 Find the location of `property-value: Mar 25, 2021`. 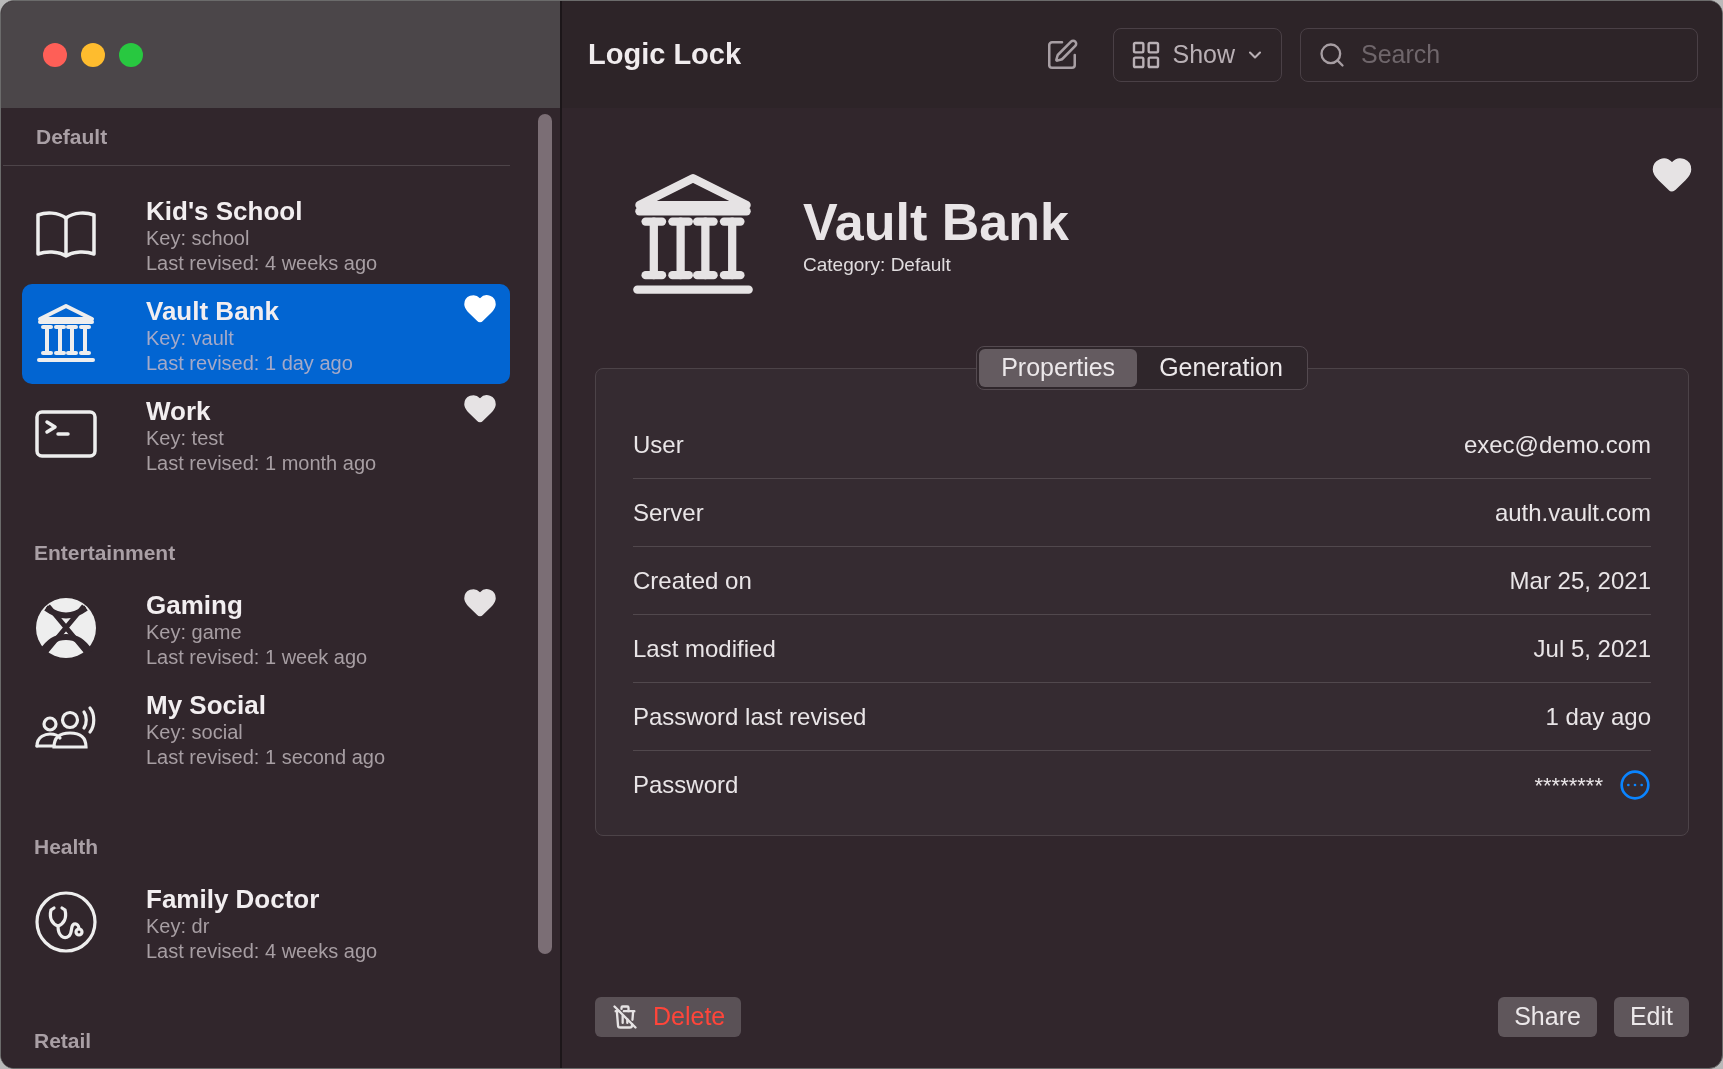

property-value: Mar 25, 2021 is located at coordinates (1580, 580).